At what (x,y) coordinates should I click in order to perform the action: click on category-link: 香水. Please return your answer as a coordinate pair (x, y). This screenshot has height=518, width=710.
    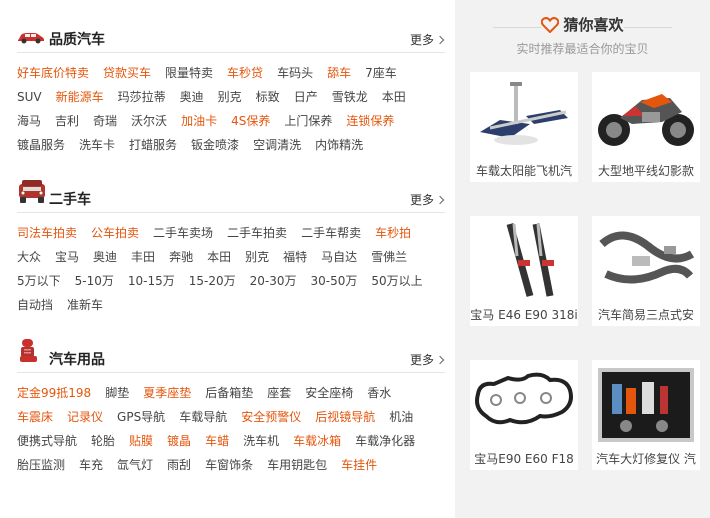
    Looking at the image, I should click on (379, 393).